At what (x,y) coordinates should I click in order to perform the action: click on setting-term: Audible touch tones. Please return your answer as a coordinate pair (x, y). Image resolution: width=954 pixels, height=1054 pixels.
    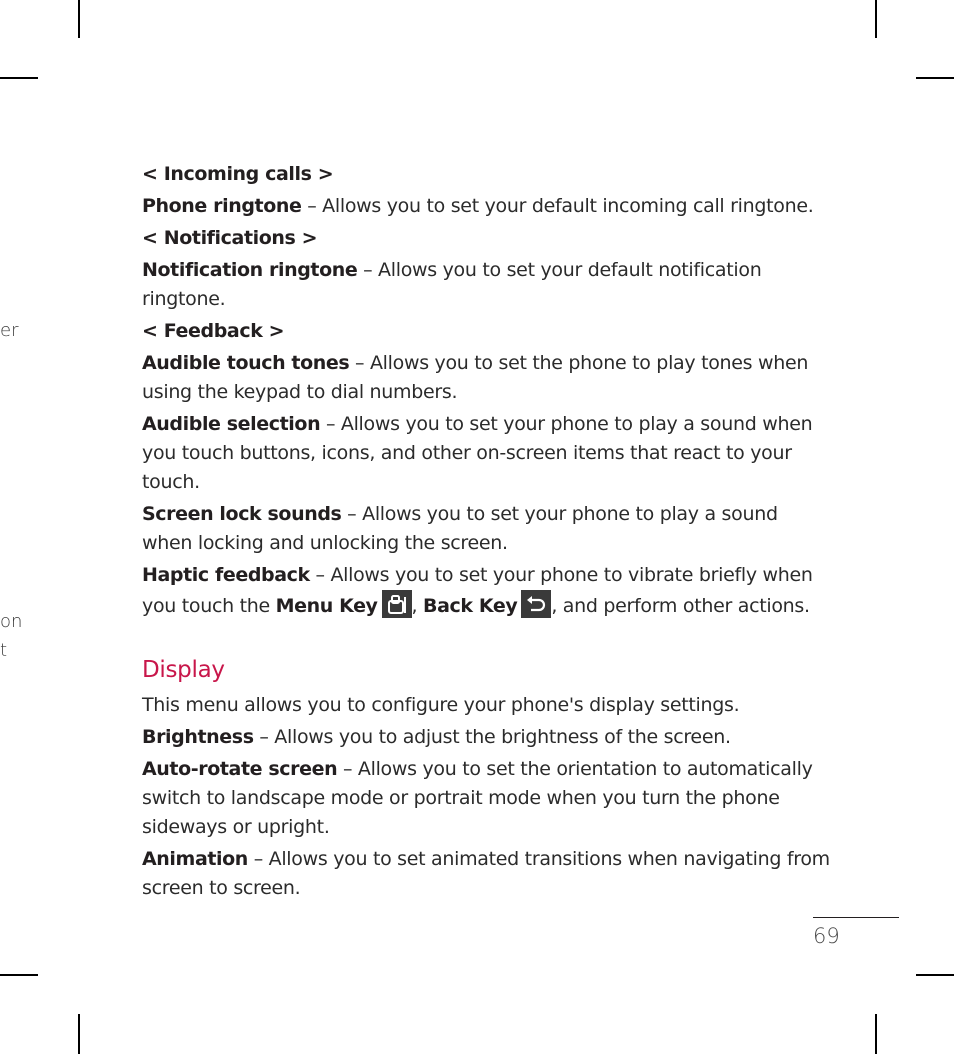
    Looking at the image, I should click on (246, 363).